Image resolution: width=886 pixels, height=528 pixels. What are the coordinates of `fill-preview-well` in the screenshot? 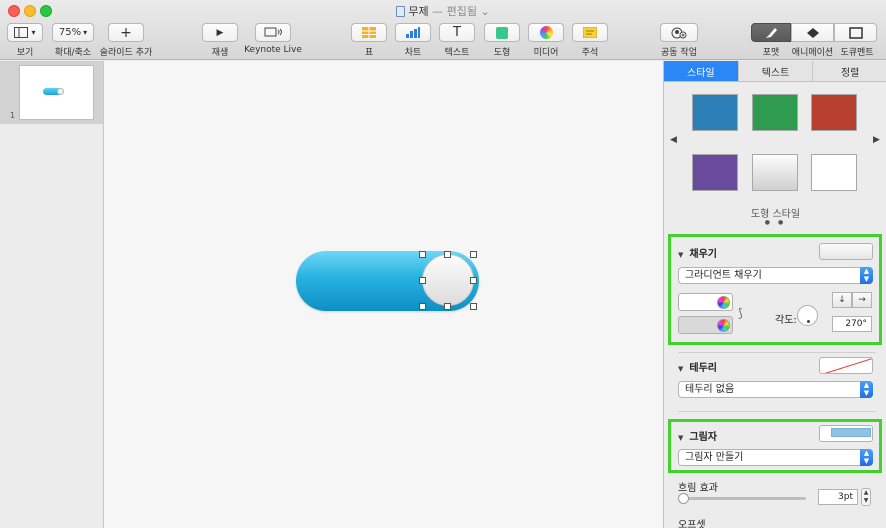 It's located at (846, 251).